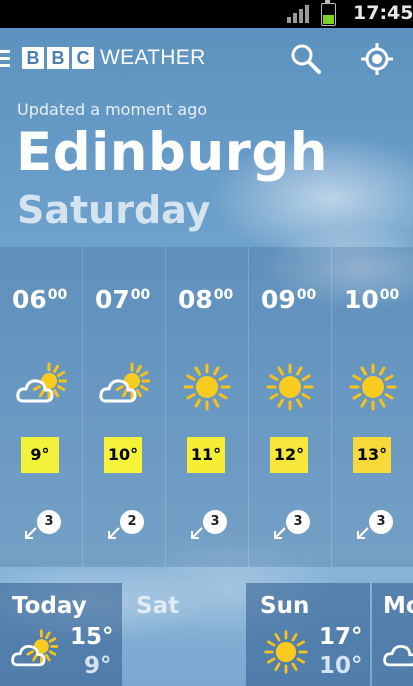 The height and width of the screenshot is (686, 413). I want to click on day-name: Mo, so click(398, 606).